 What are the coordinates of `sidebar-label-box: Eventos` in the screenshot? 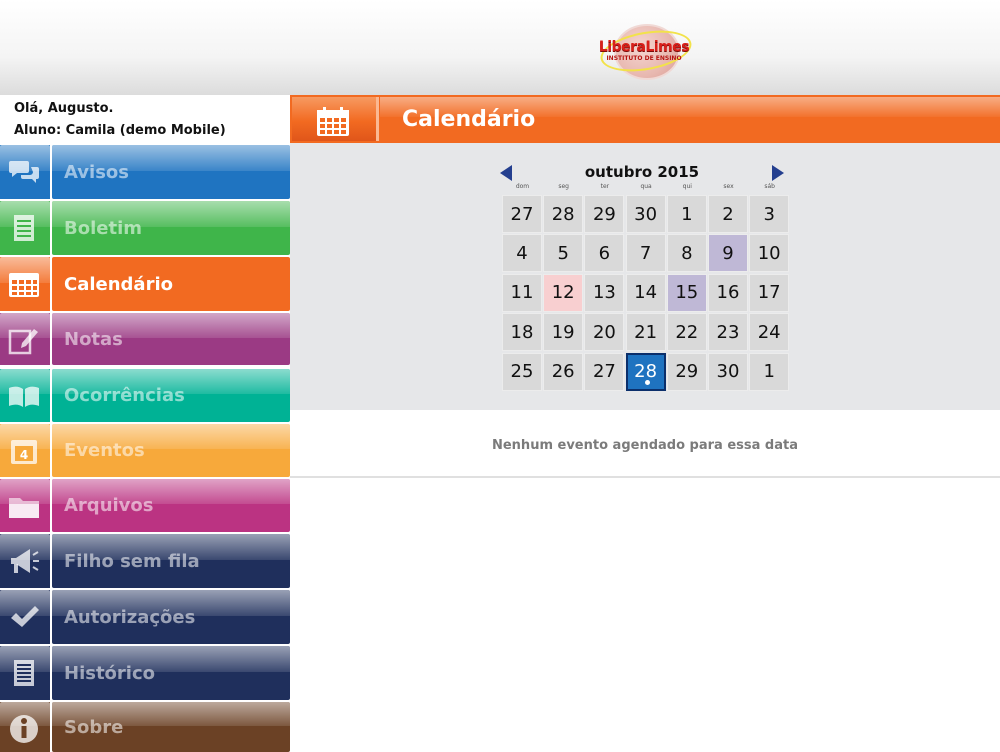 It's located at (171, 450).